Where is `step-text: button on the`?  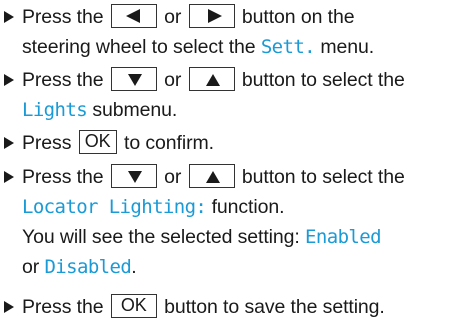 step-text: button on the is located at coordinates (298, 17).